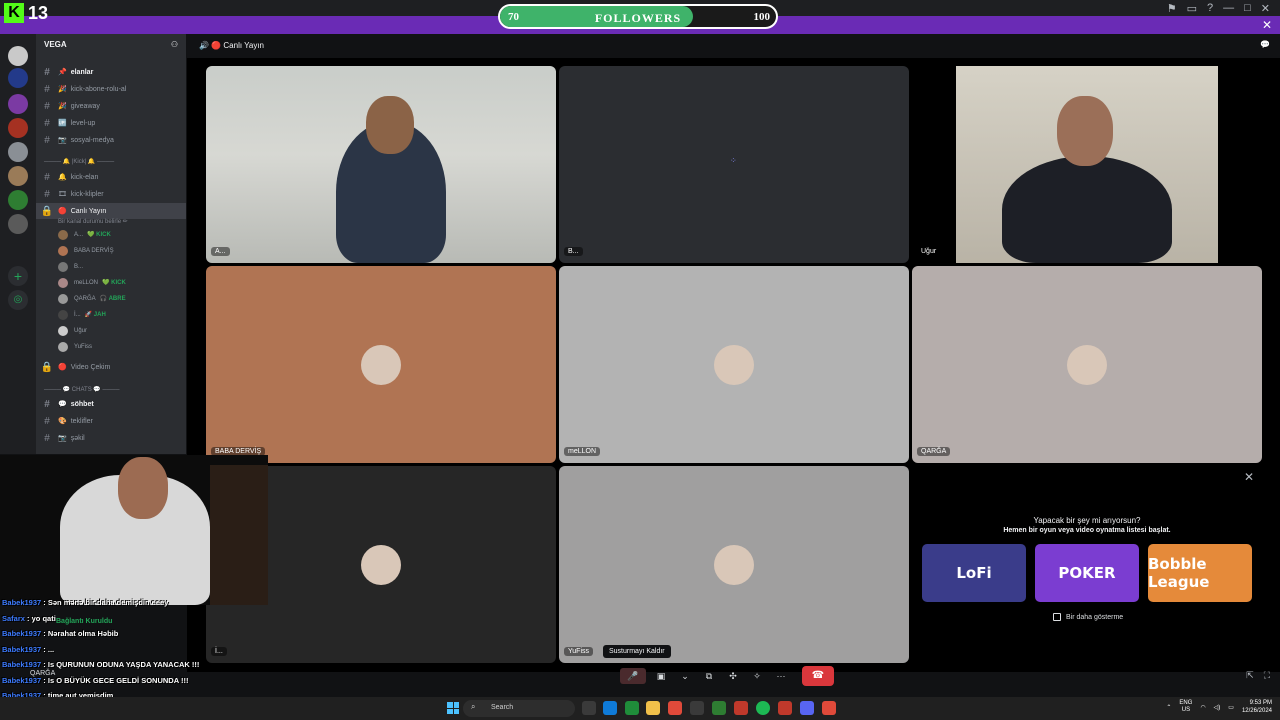 Image resolution: width=1280 pixels, height=720 pixels. Describe the element at coordinates (111, 177) in the screenshot. I see `channel-item: # 🔔 kick-elan` at that location.